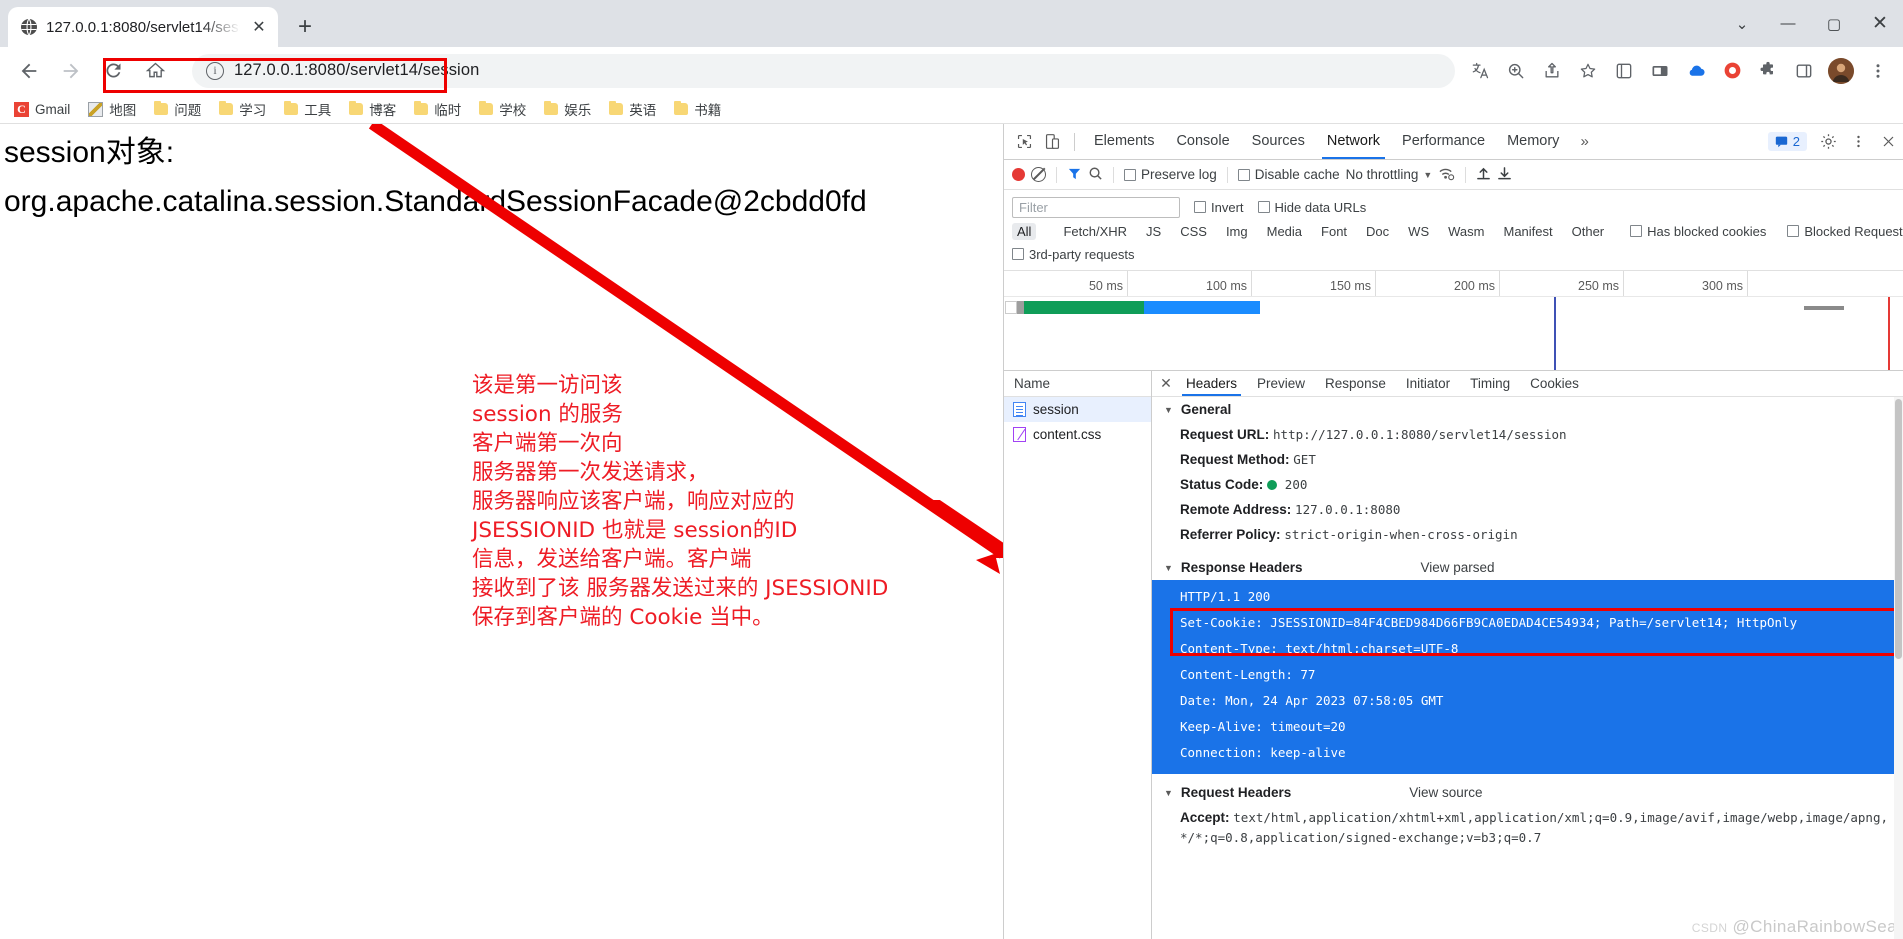 The image size is (1903, 939). I want to click on filter-type-fetch-xhr: Fetch/XHR, so click(1095, 231).